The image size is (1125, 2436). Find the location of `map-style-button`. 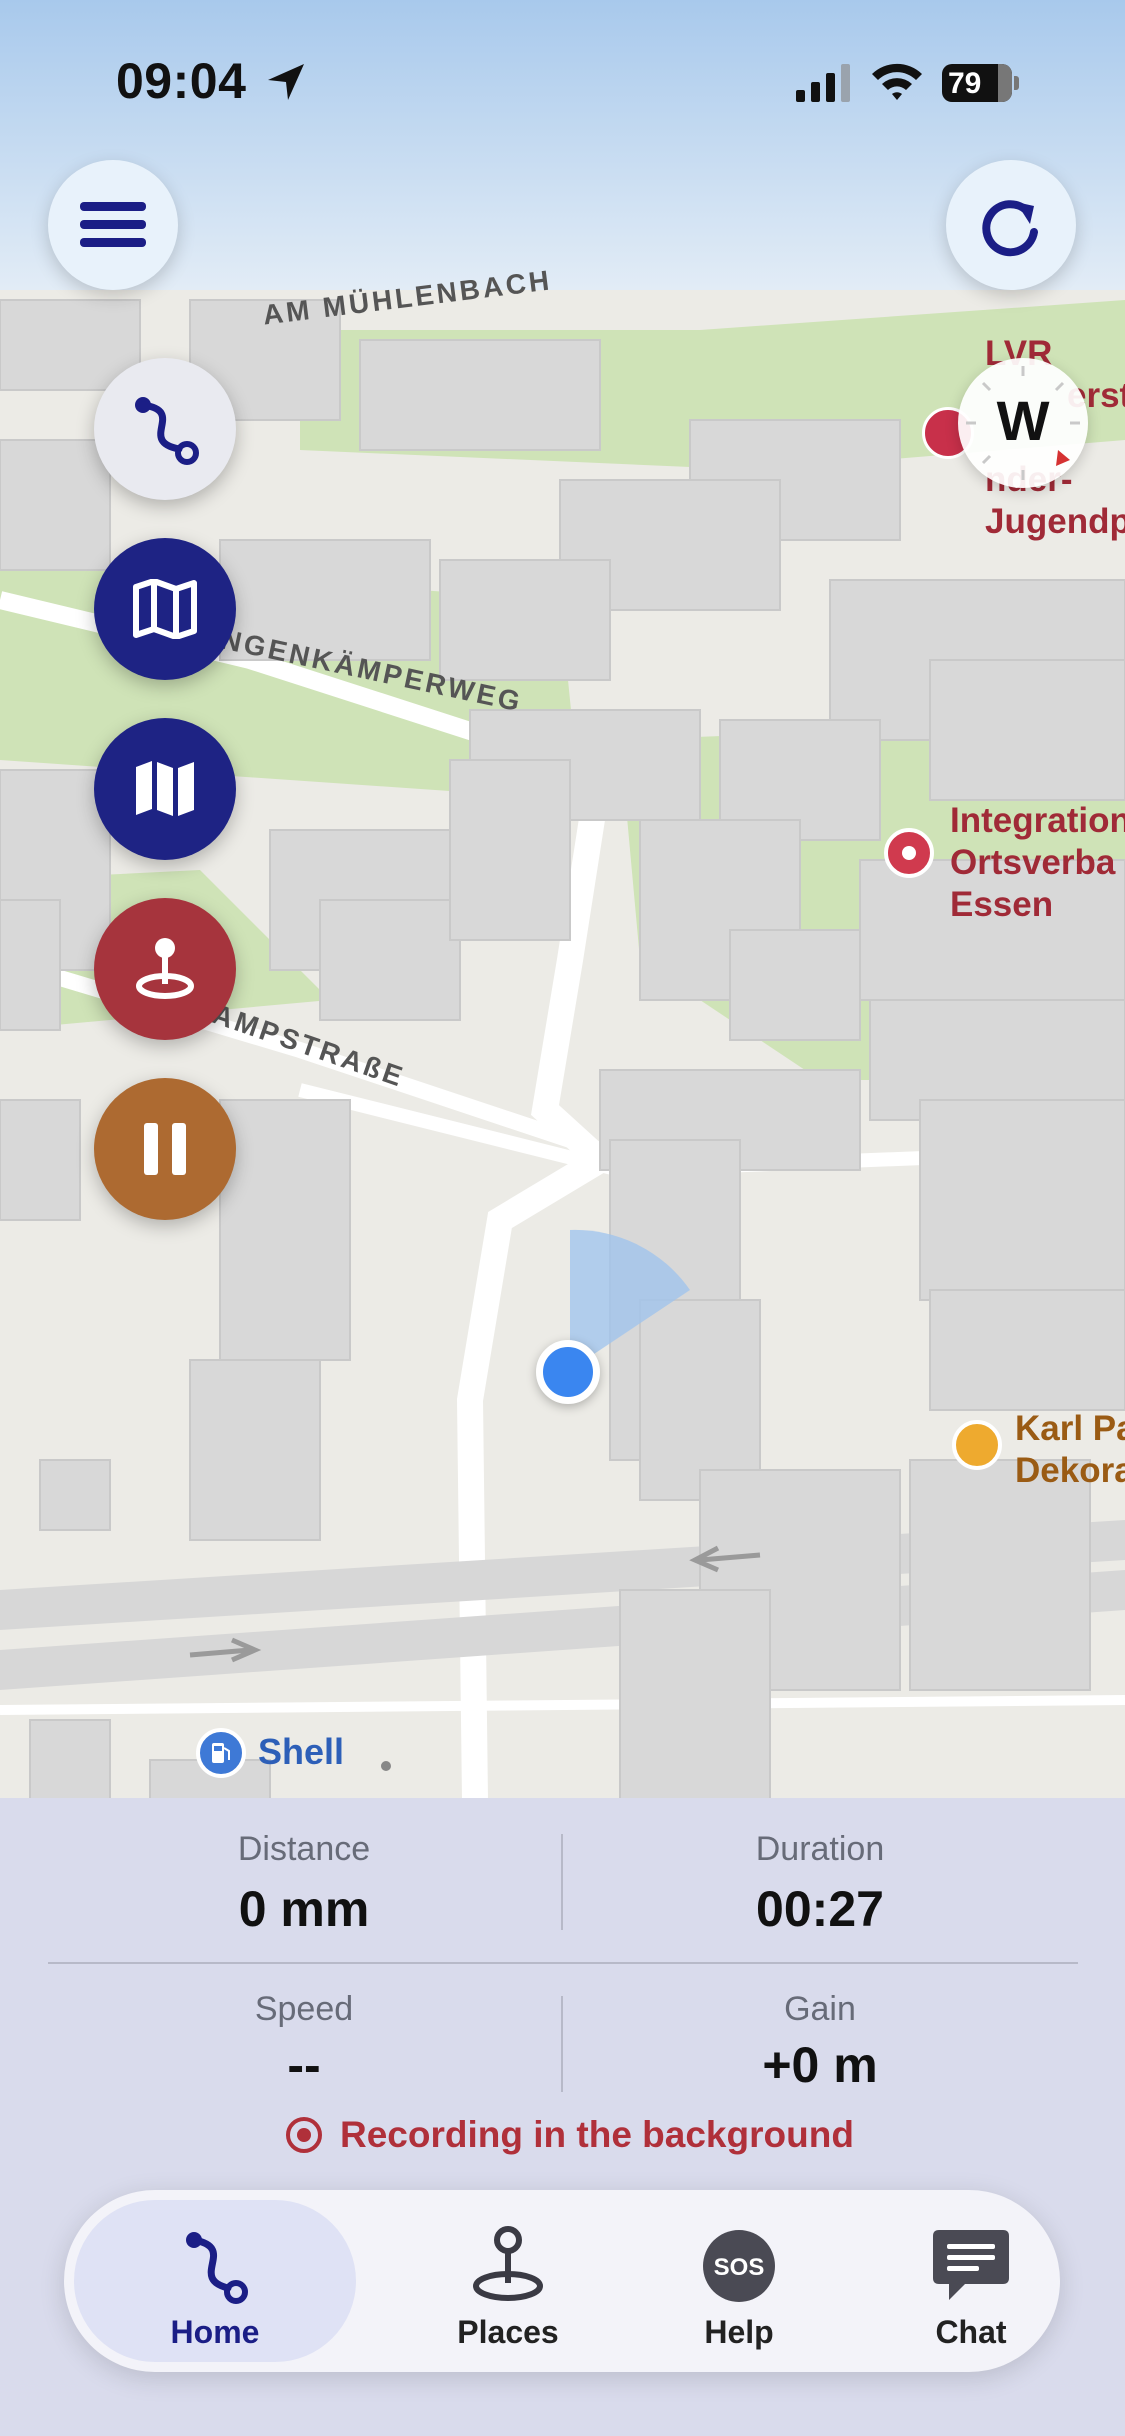

map-style-button is located at coordinates (165, 609).